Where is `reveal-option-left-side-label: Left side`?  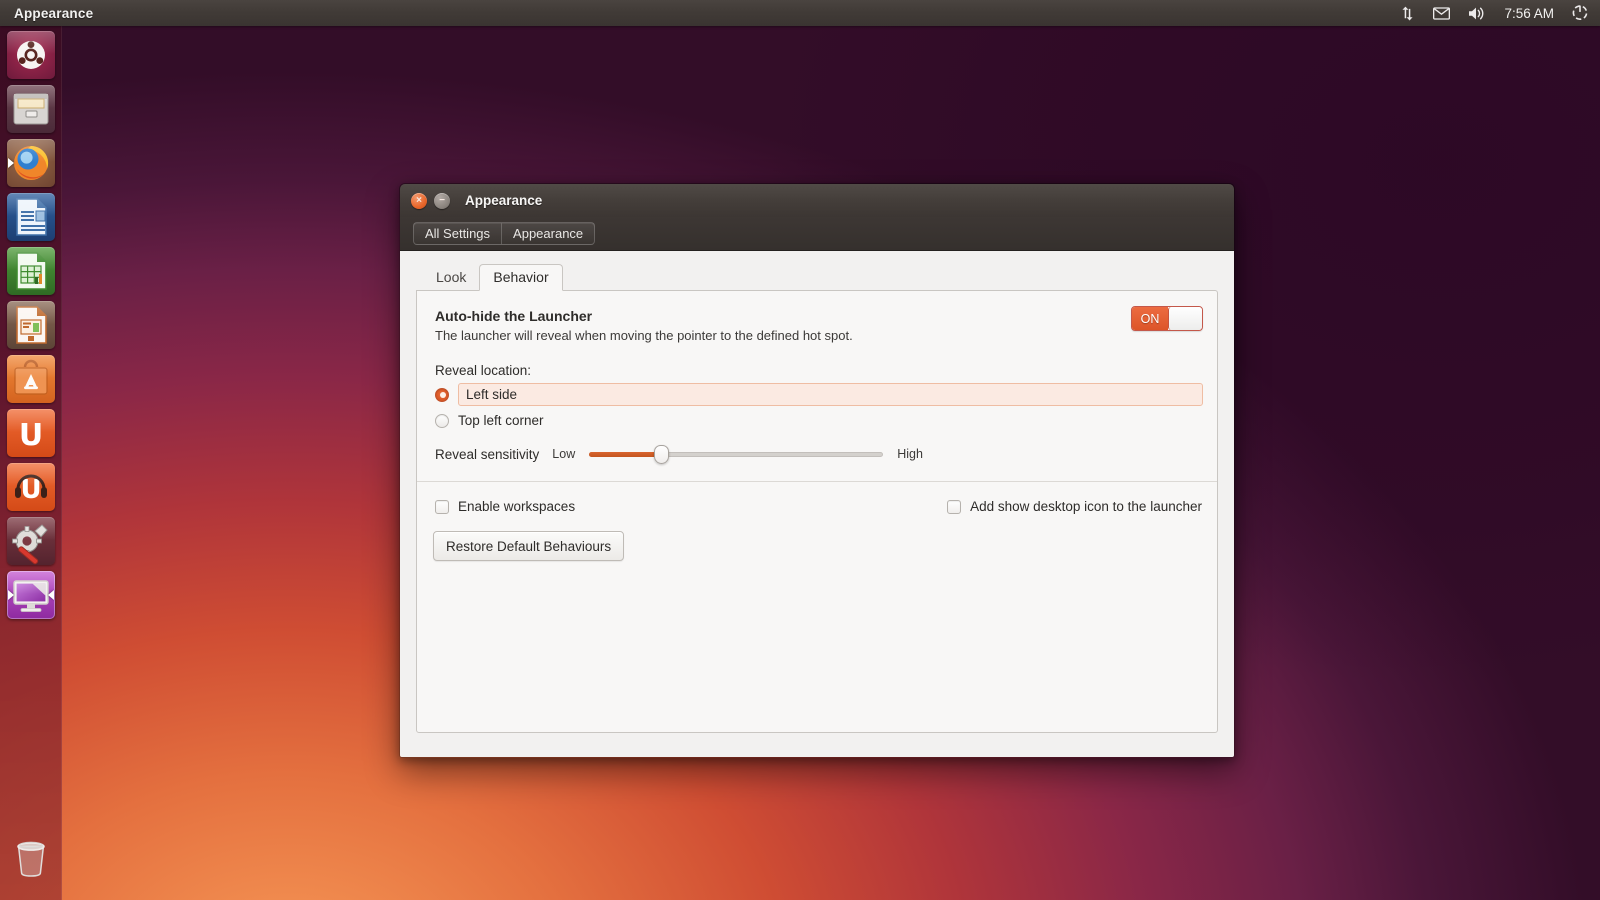 reveal-option-left-side-label: Left side is located at coordinates (830, 394).